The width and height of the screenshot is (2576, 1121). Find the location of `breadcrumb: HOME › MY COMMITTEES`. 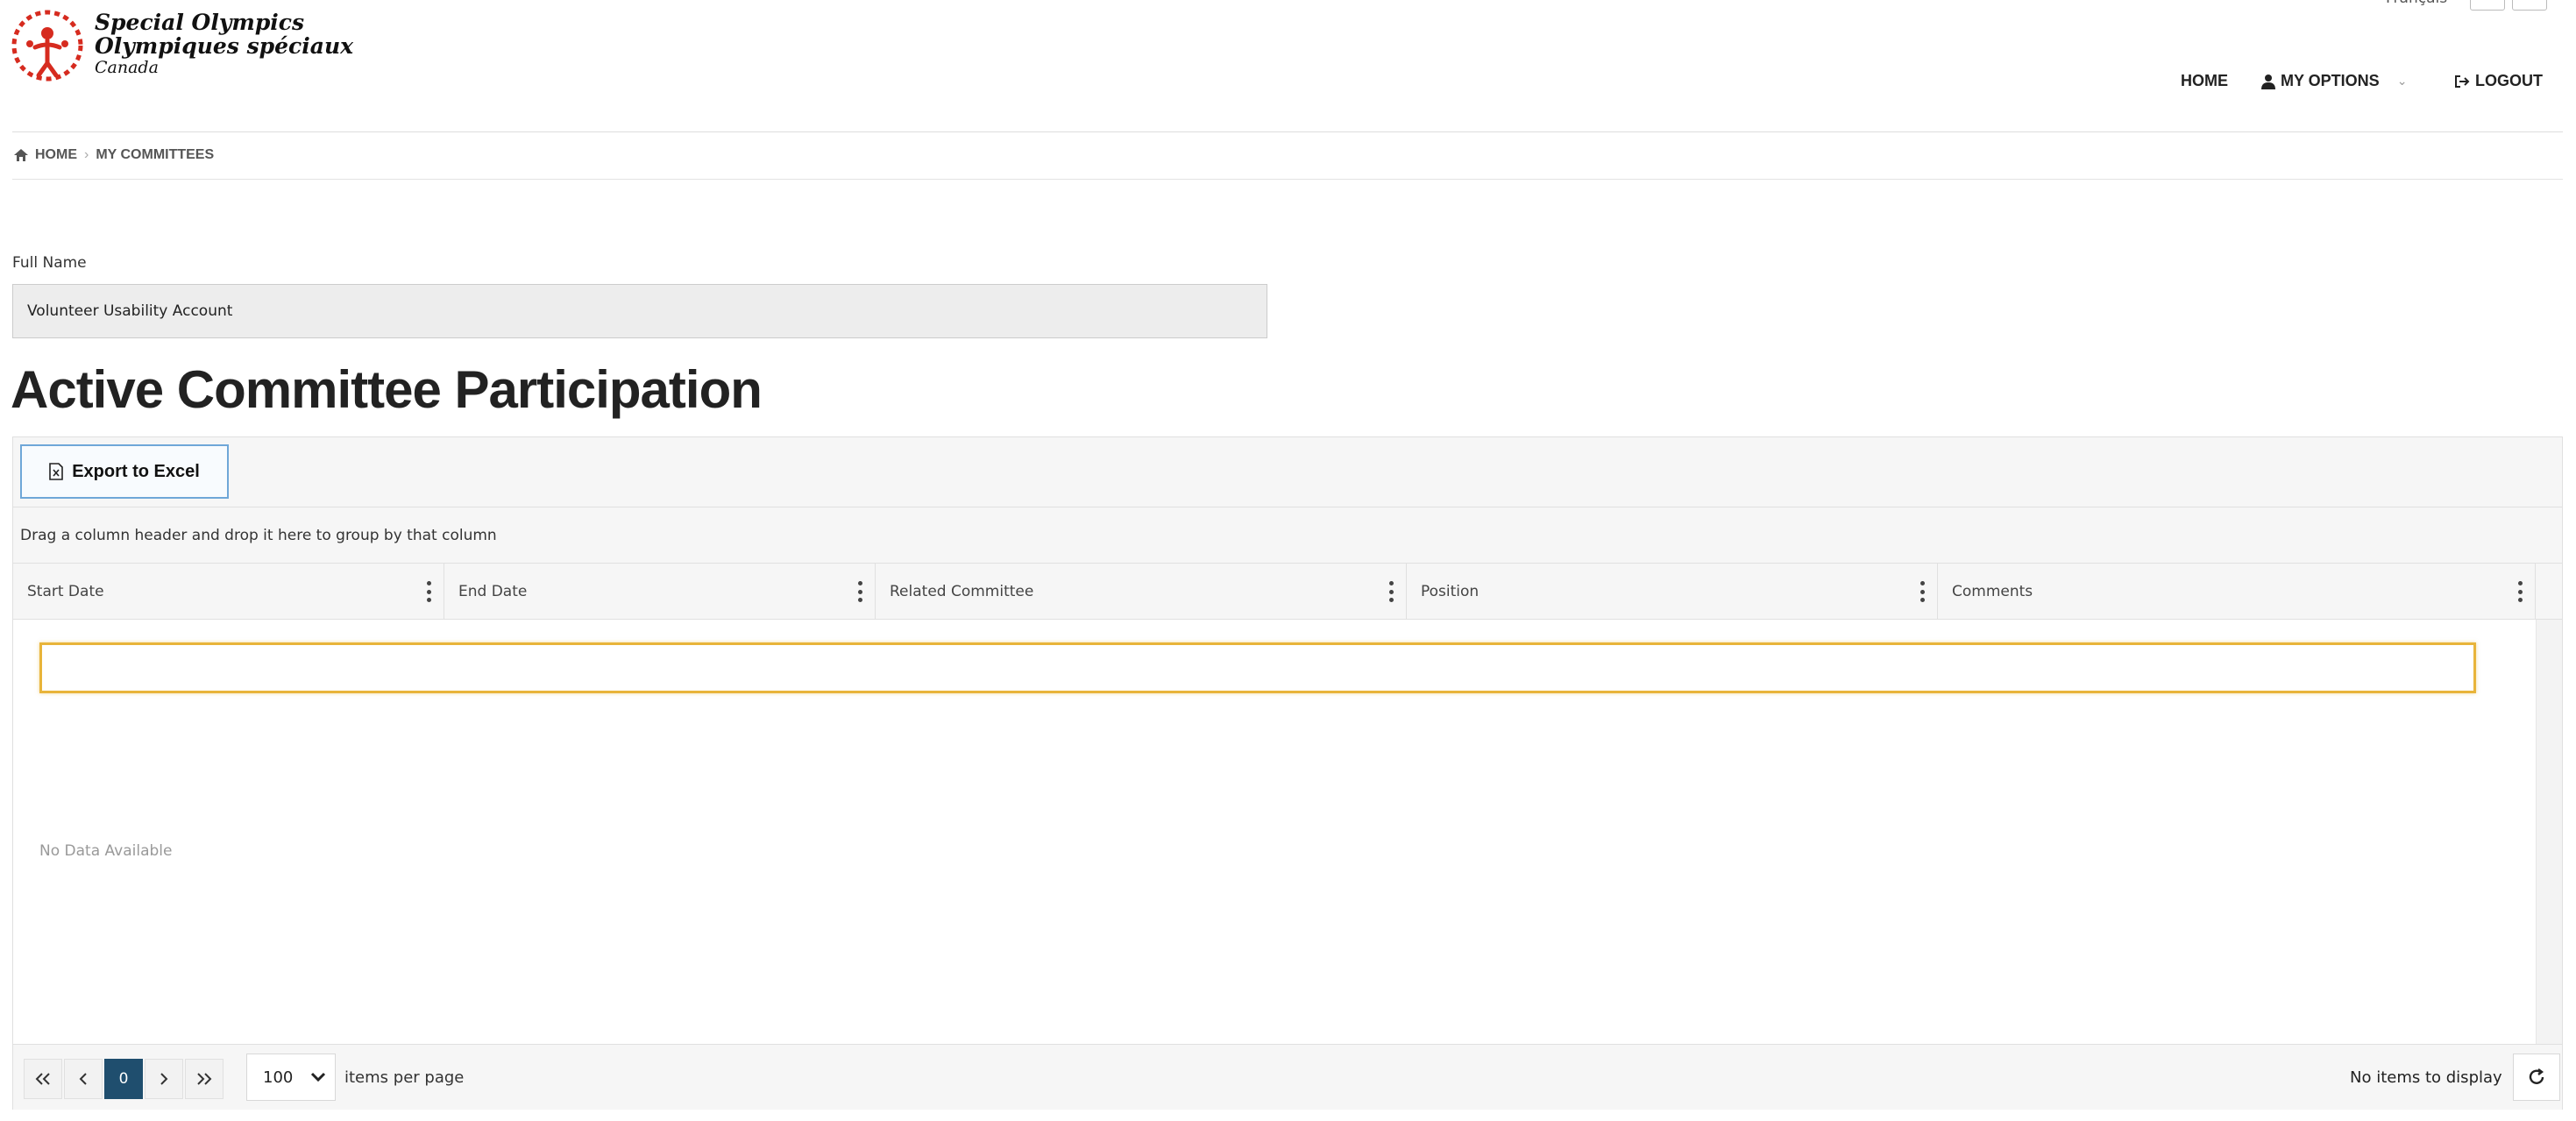

breadcrumb: HOME › MY COMMITTEES is located at coordinates (114, 155).